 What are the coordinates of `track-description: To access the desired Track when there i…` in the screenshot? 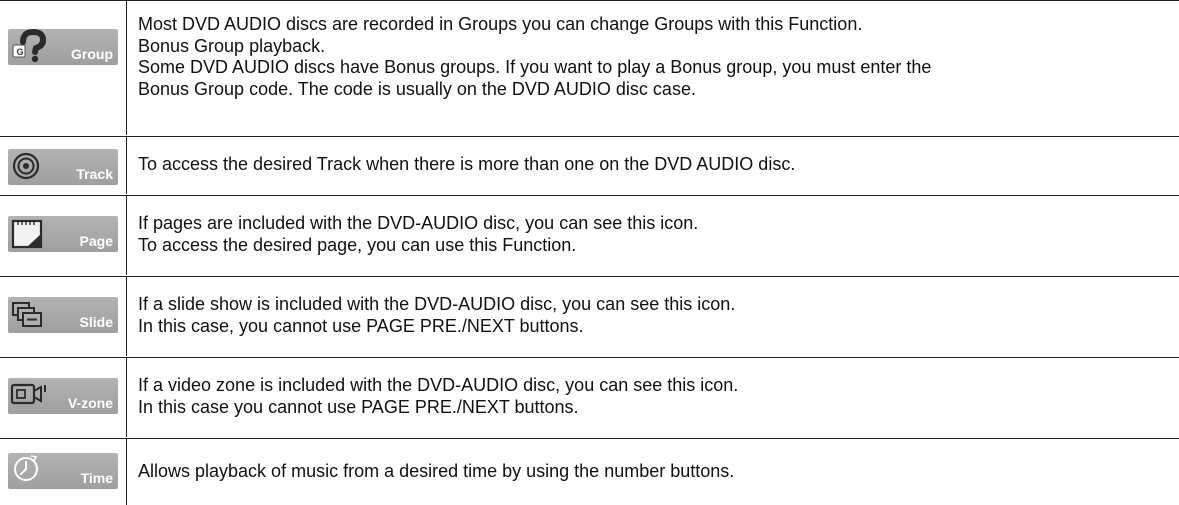 It's located at (655, 165).